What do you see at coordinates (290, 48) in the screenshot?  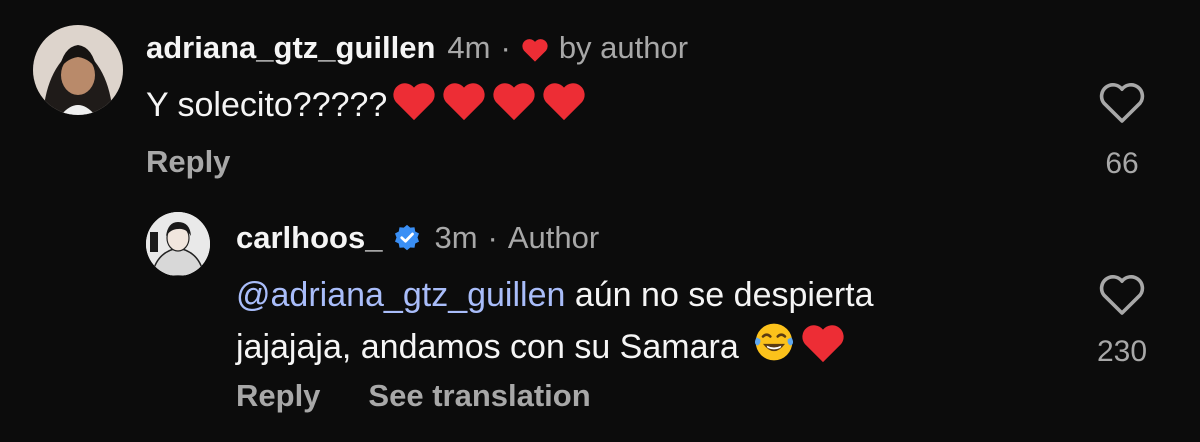 I see `username: adriana_gtz_guillen` at bounding box center [290, 48].